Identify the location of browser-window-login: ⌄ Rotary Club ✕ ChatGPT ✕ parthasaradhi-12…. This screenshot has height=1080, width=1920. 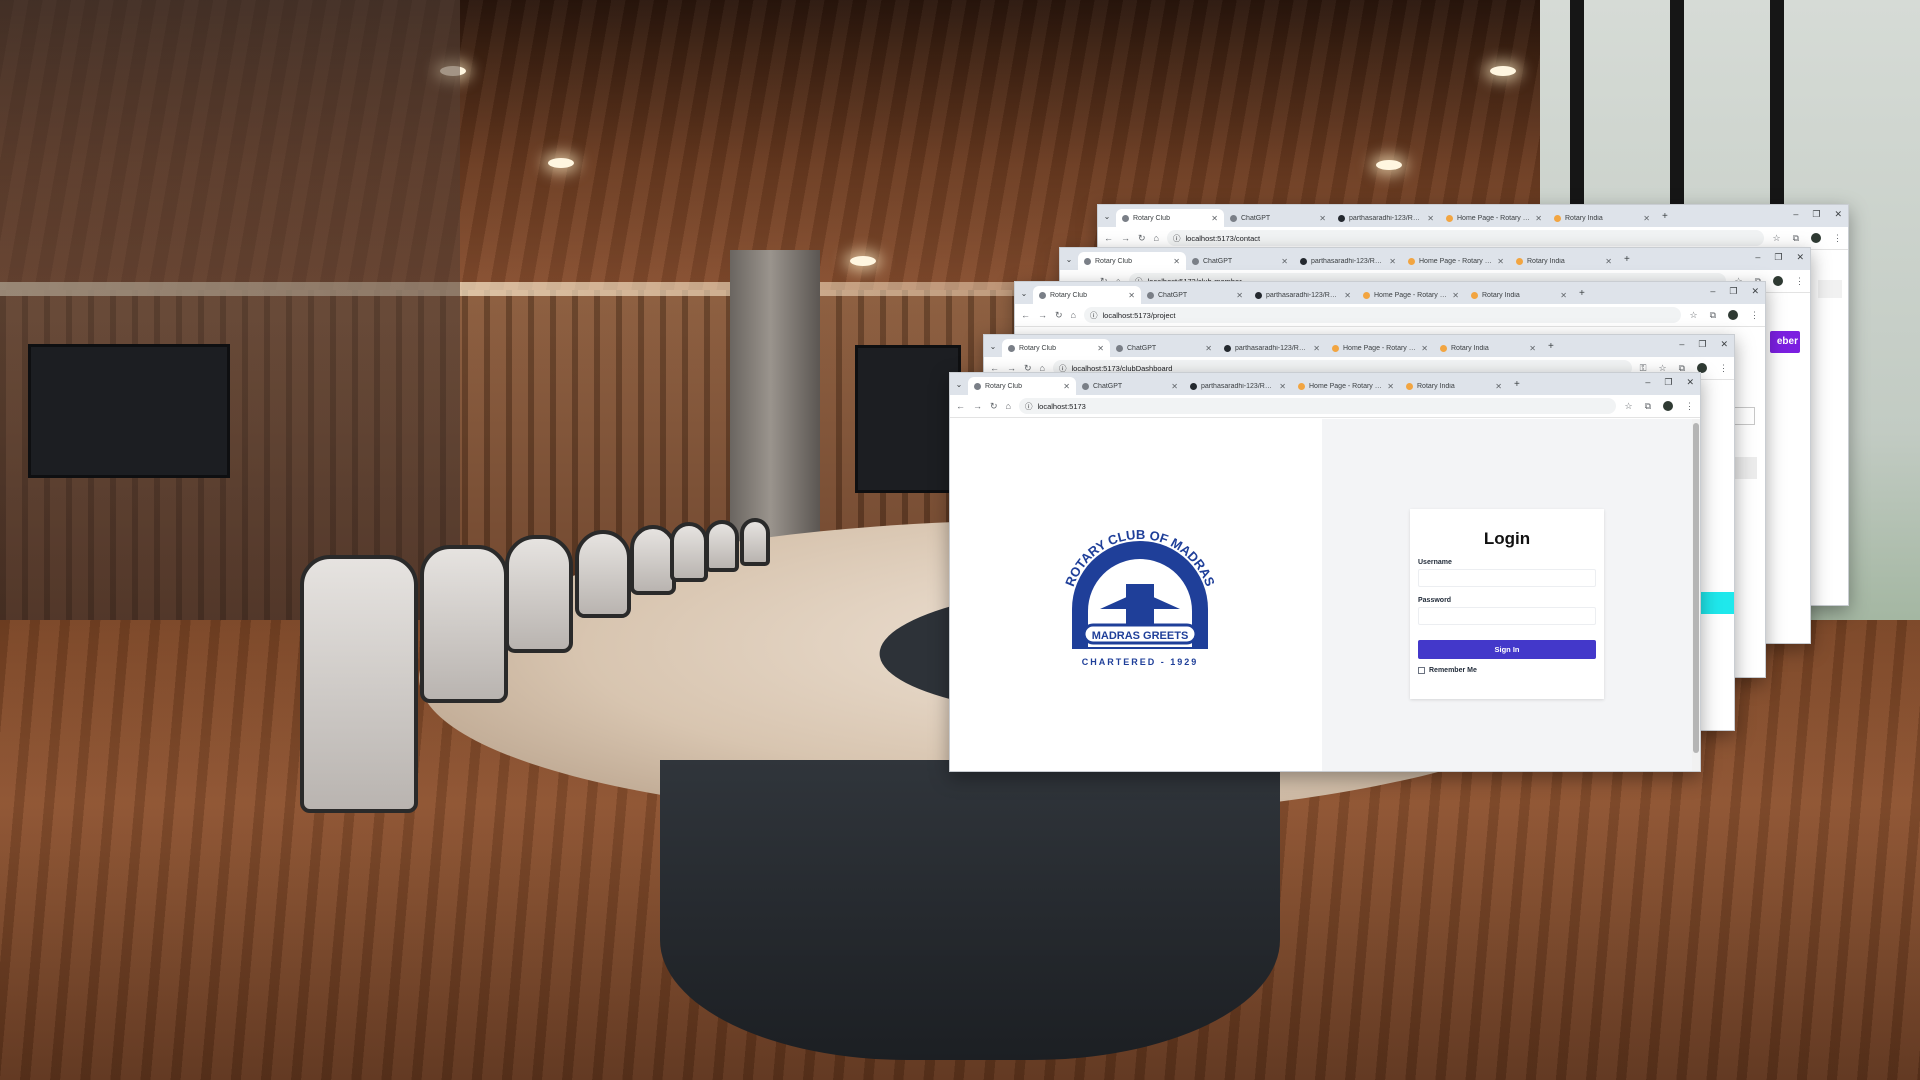
(1325, 572).